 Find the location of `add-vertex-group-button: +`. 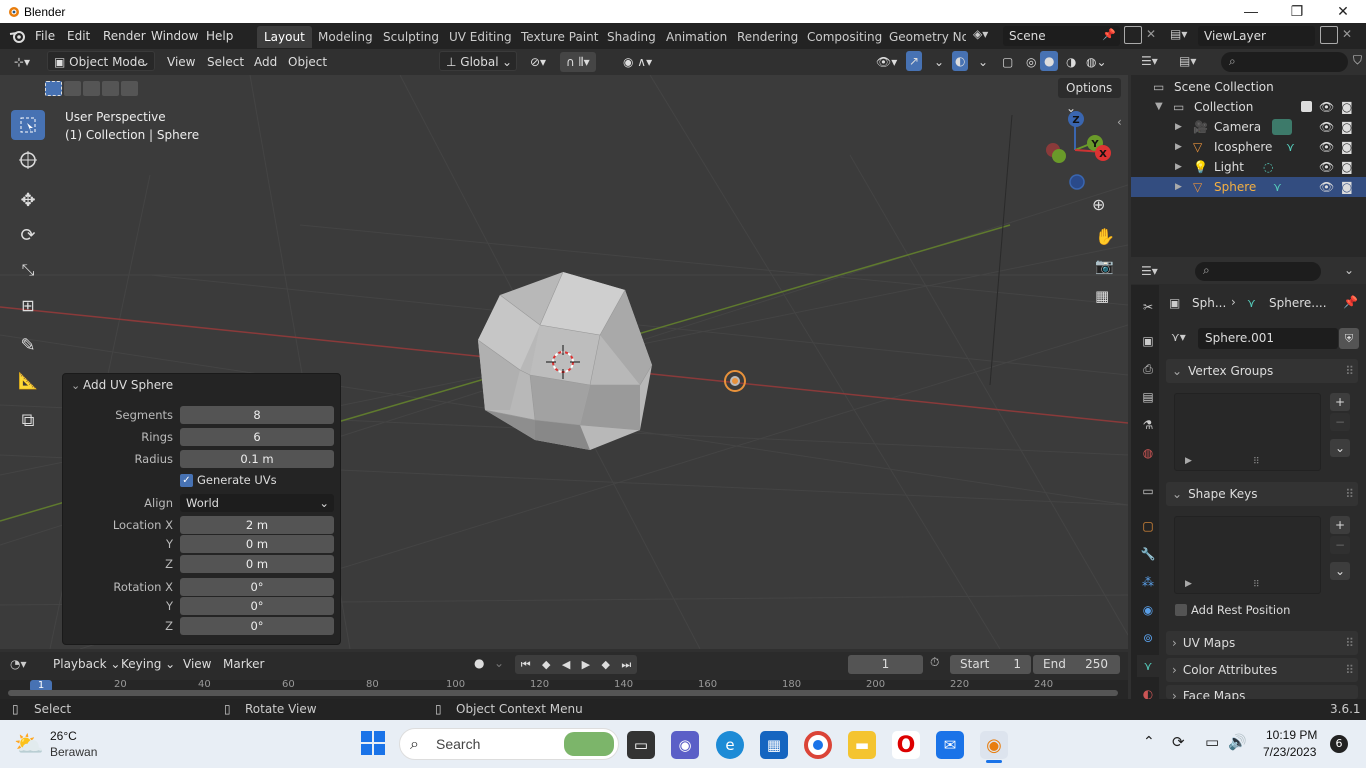

add-vertex-group-button: + is located at coordinates (1340, 402).